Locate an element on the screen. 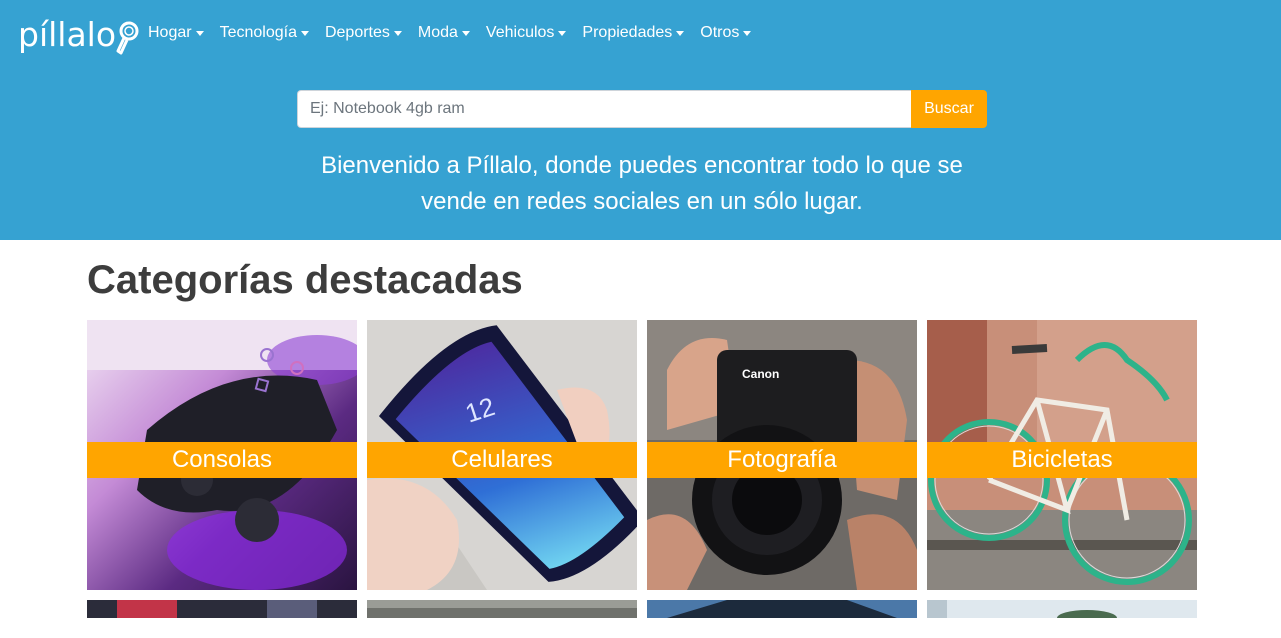 This screenshot has width=1281, height=638. nav-item-propiedades: Propiedades is located at coordinates (633, 33).